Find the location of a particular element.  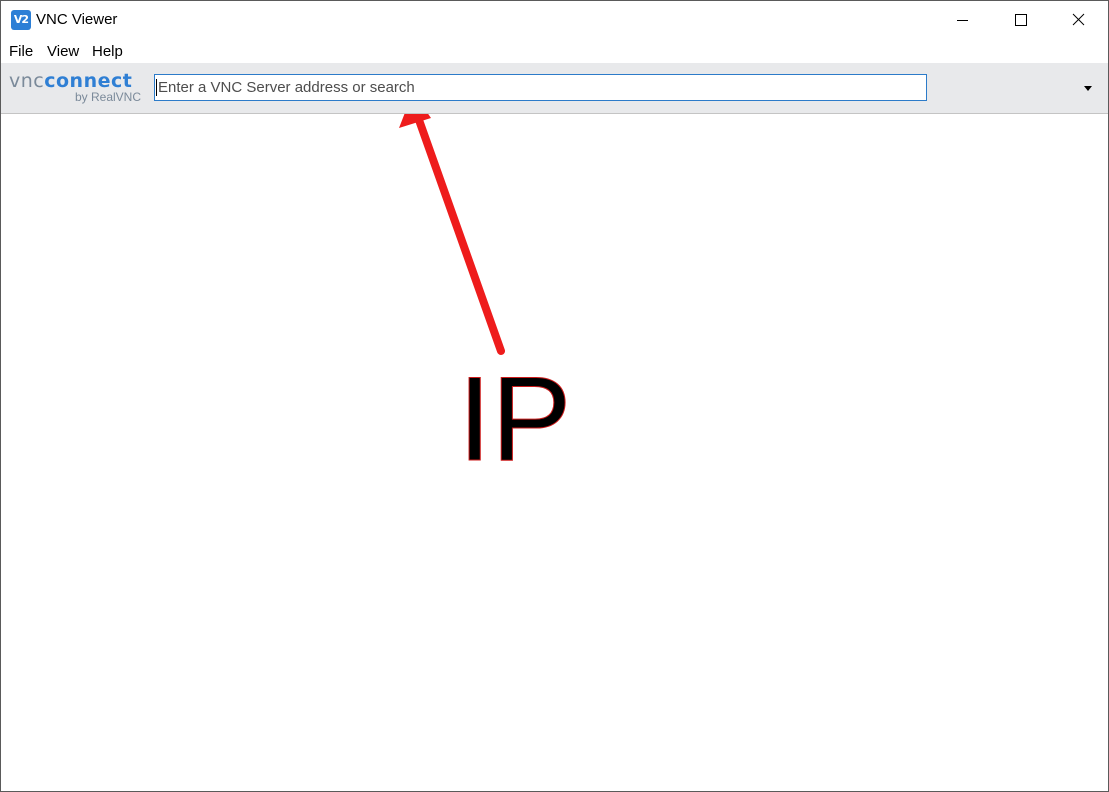

close-icon is located at coordinates (1078, 19).